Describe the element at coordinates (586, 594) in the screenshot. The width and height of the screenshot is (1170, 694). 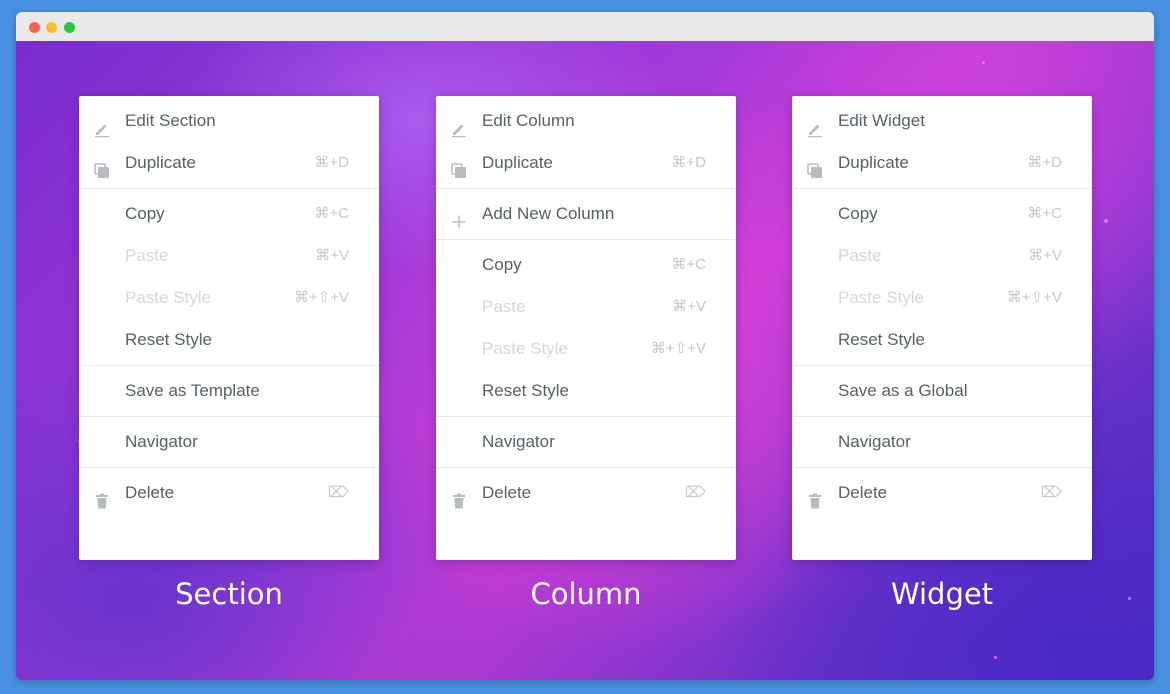
I see `column-caption: Column` at that location.